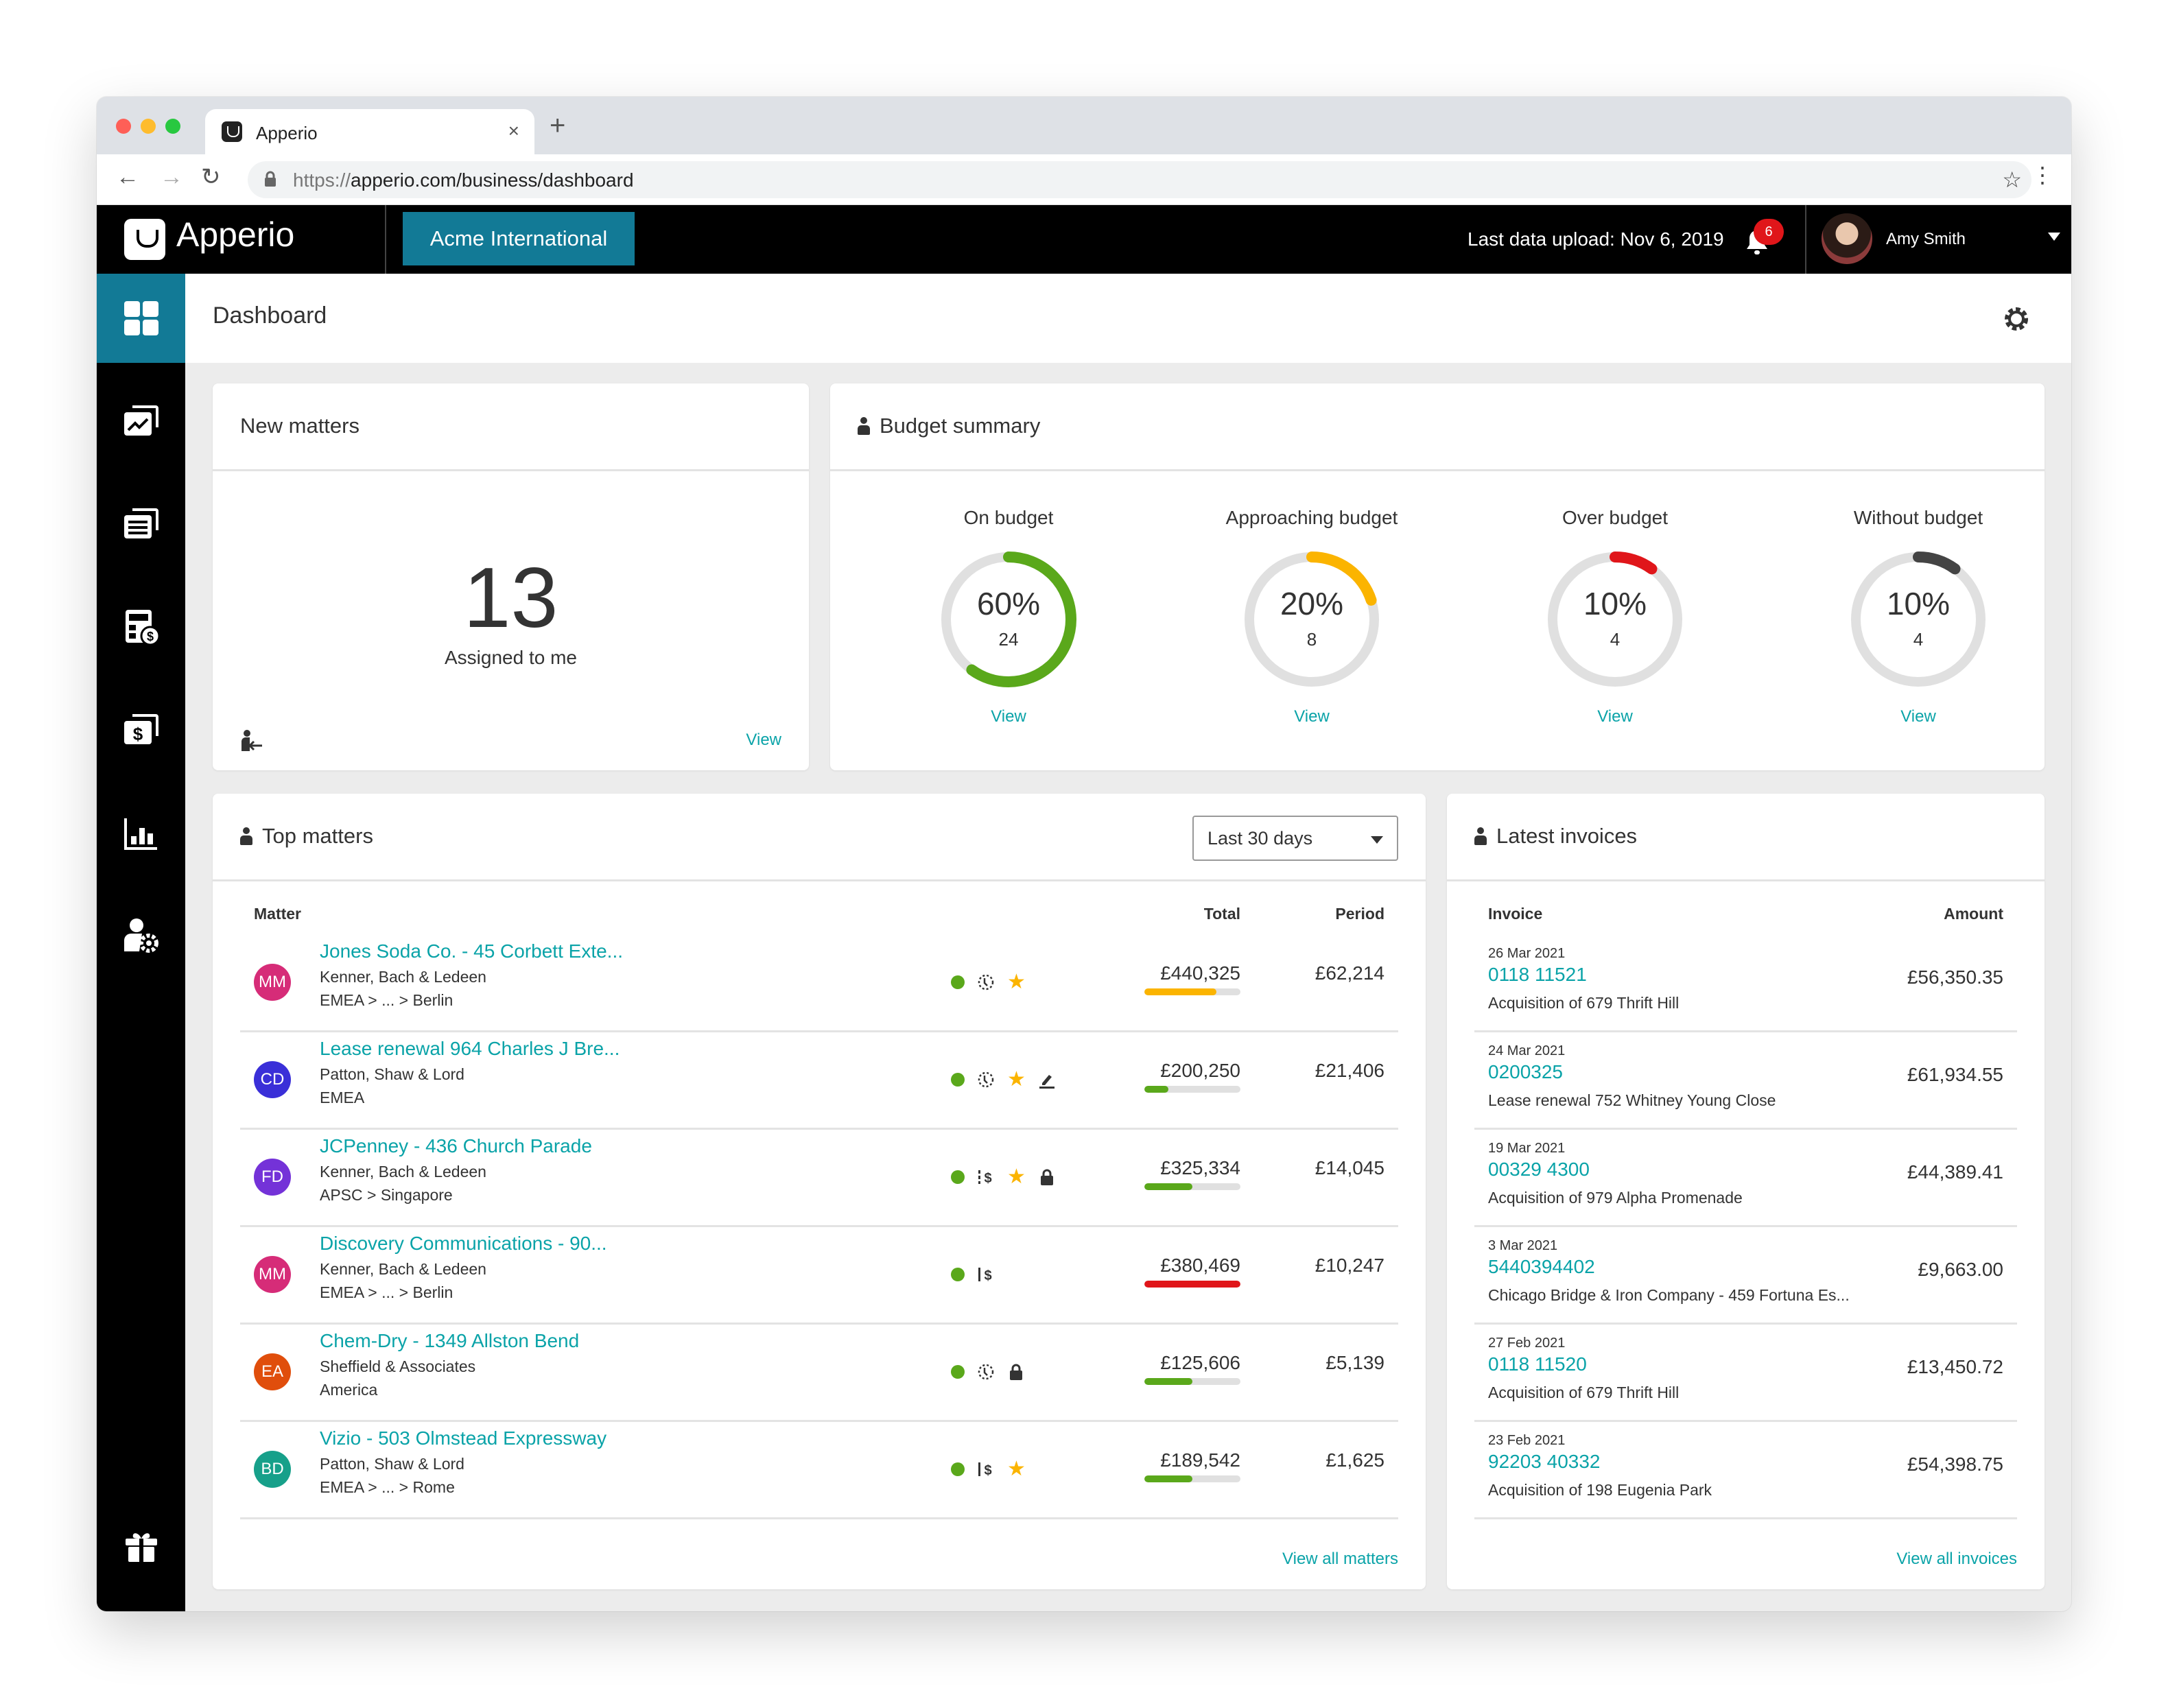 The width and height of the screenshot is (2168, 1708). Describe the element at coordinates (1128, 318) in the screenshot. I see `page-header: Dashboard` at that location.